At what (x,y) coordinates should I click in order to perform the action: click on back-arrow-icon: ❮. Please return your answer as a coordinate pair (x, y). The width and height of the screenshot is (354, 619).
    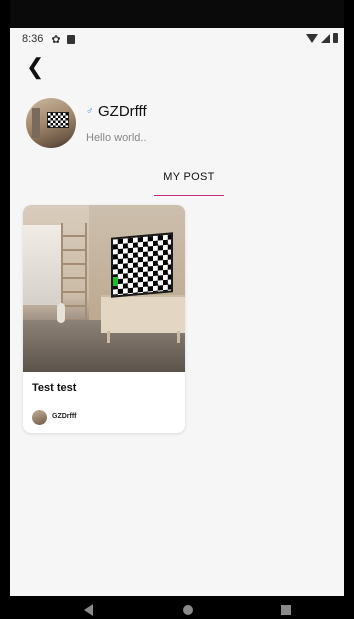
    Looking at the image, I should click on (38, 68).